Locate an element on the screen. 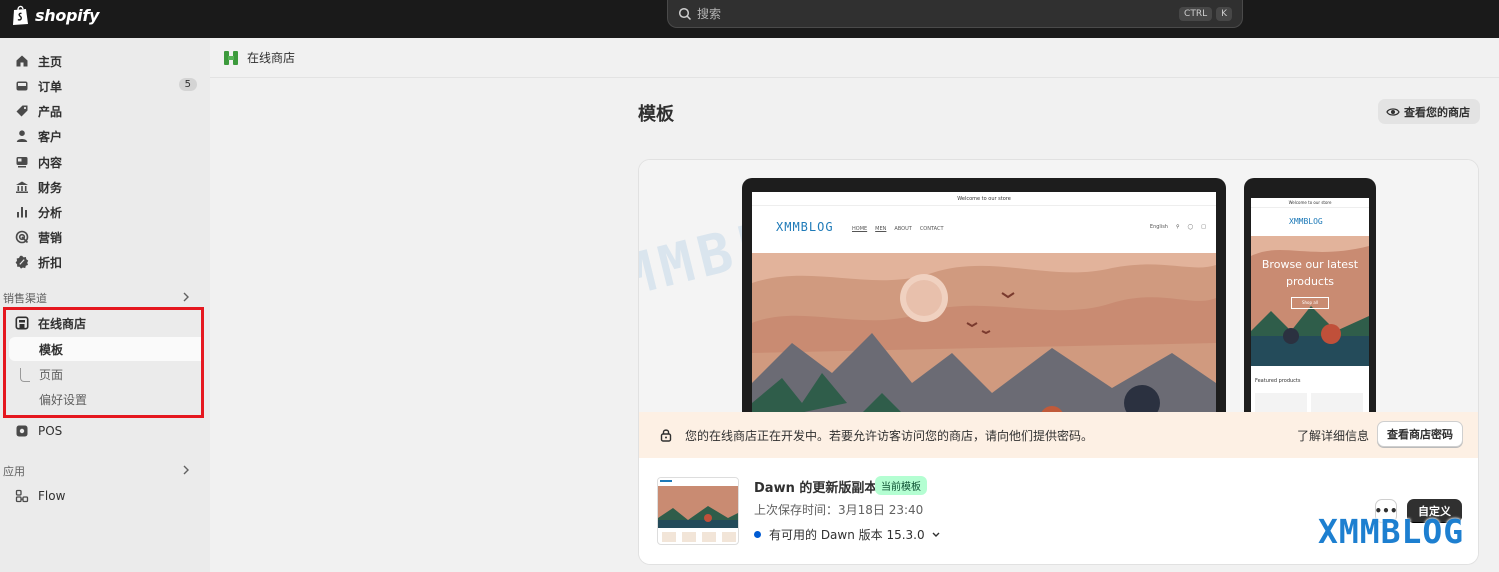  search-placeholder: 搜索 is located at coordinates (709, 14).